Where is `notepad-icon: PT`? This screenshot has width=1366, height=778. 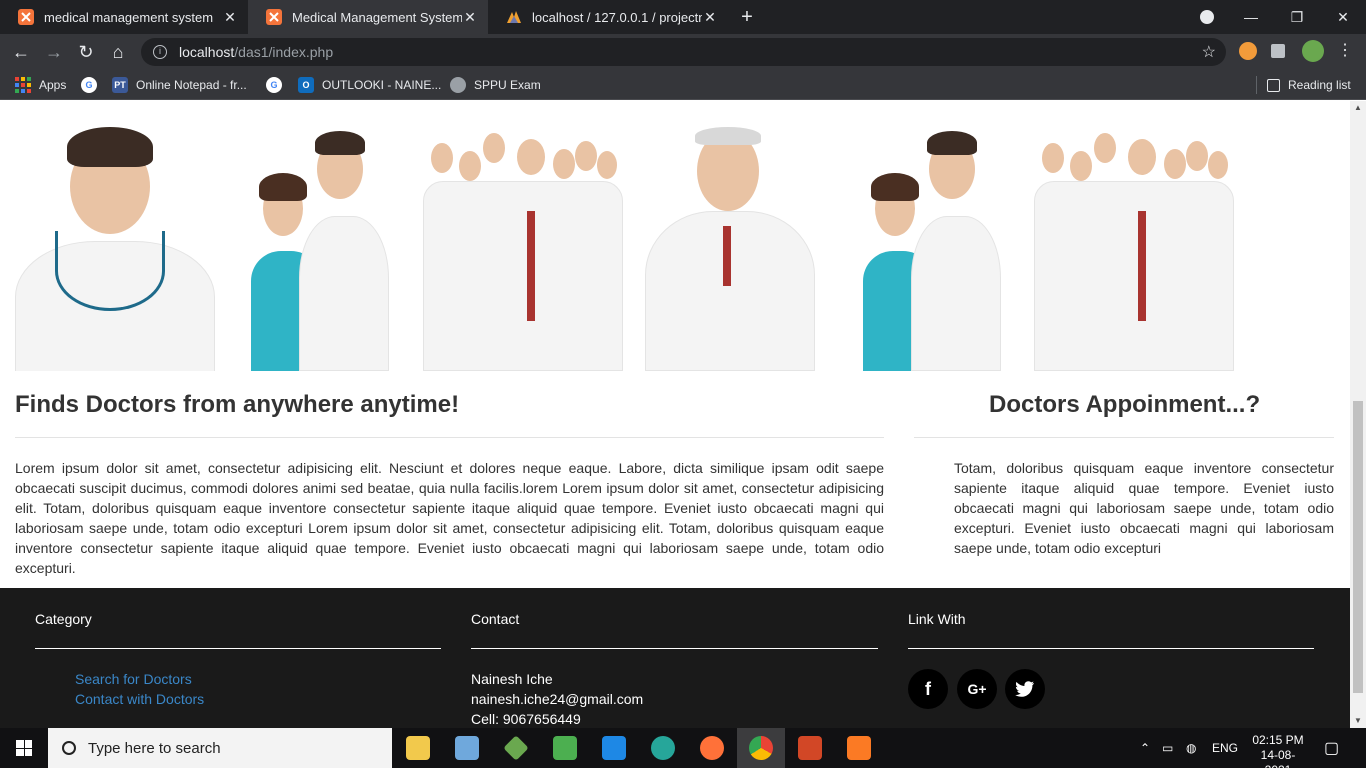 notepad-icon: PT is located at coordinates (120, 85).